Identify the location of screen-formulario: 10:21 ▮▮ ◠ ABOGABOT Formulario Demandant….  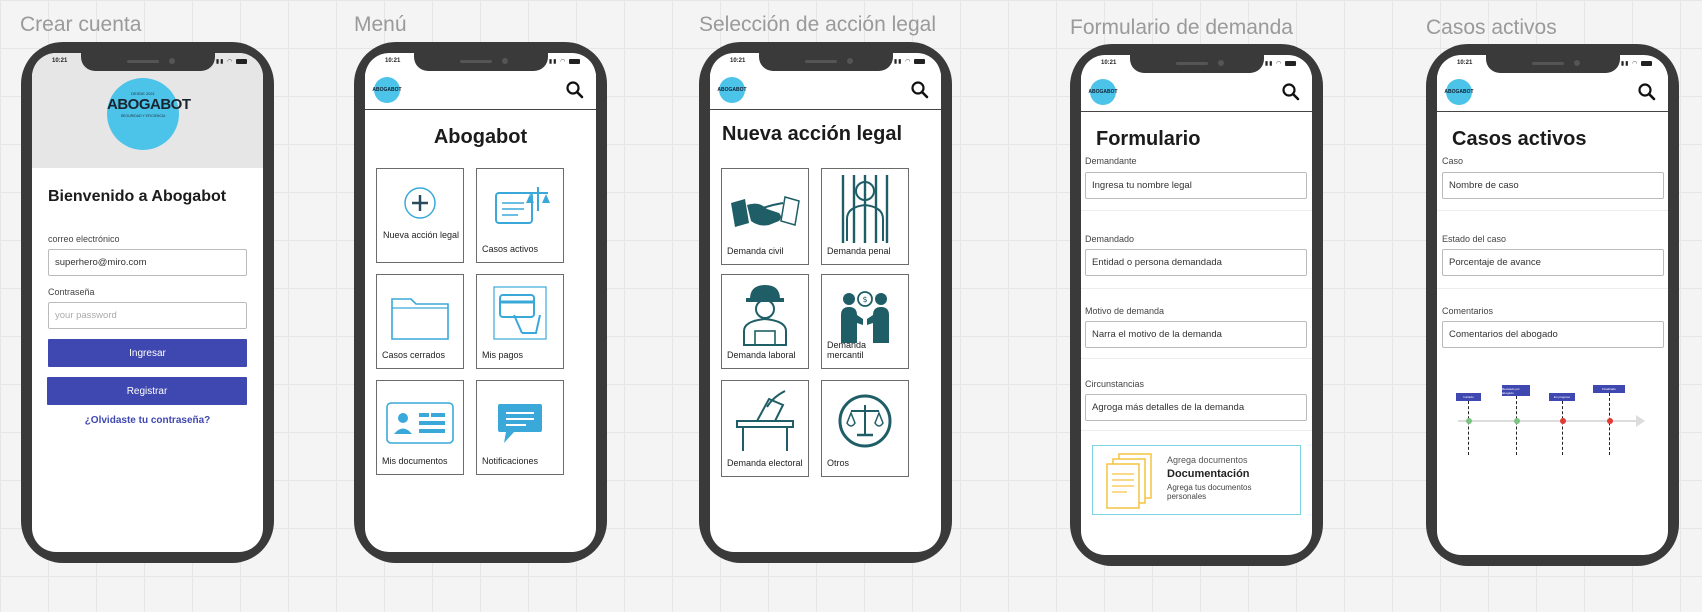
(1196, 305).